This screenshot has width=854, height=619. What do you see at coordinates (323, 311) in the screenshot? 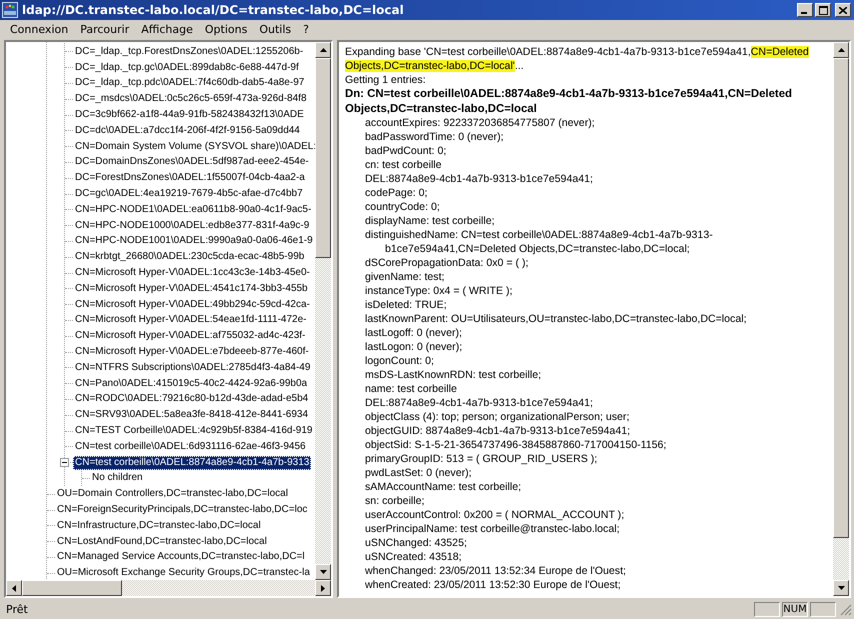
I see `vertical-scrollbar` at bounding box center [323, 311].